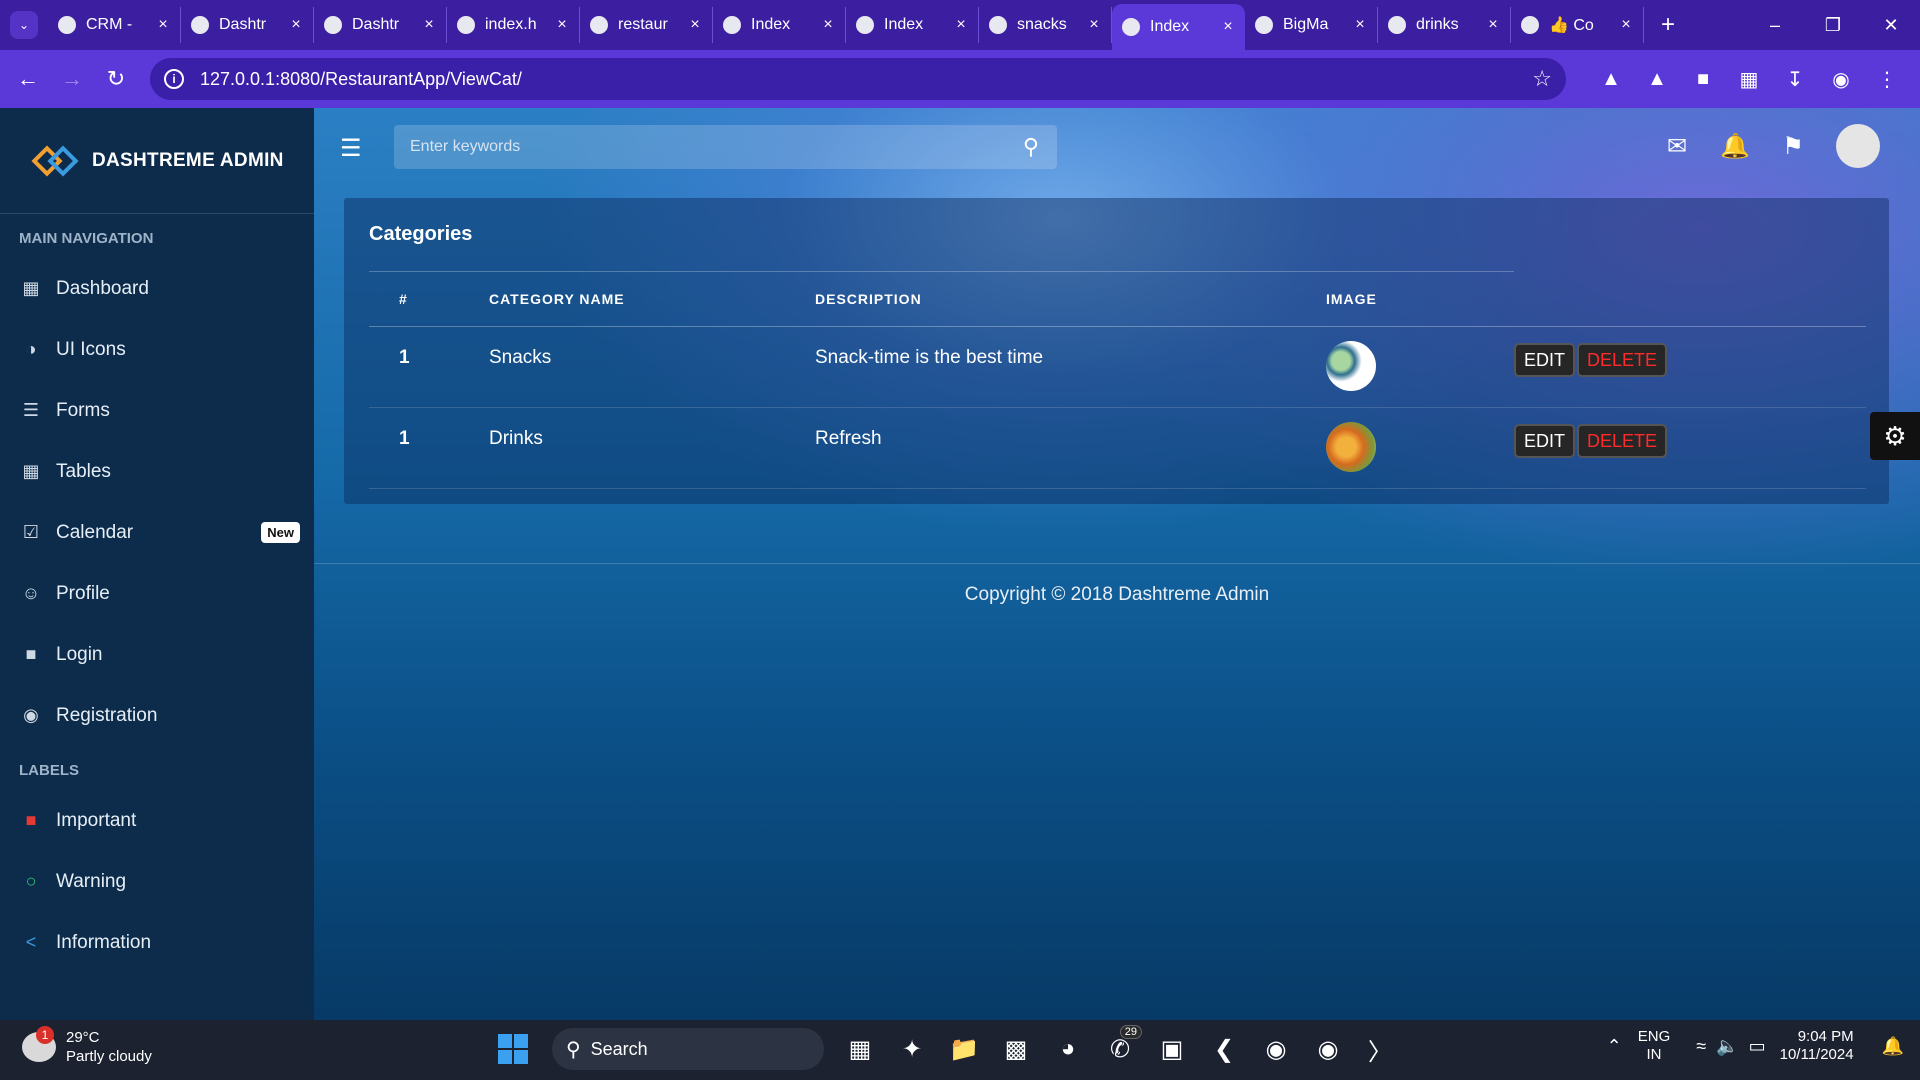 The height and width of the screenshot is (1080, 1920). Describe the element at coordinates (157, 161) in the screenshot. I see `brand: DASHTREME ADMIN` at that location.